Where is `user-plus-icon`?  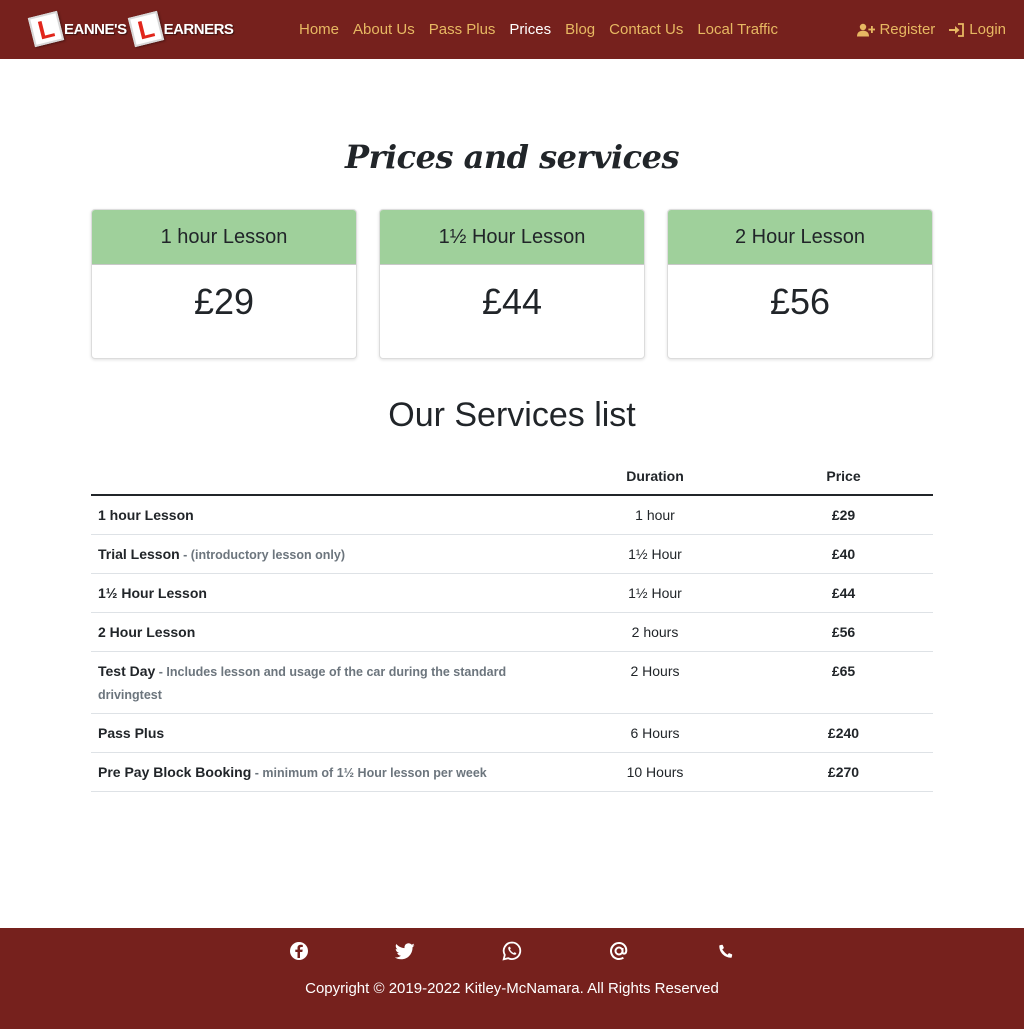 user-plus-icon is located at coordinates (866, 29).